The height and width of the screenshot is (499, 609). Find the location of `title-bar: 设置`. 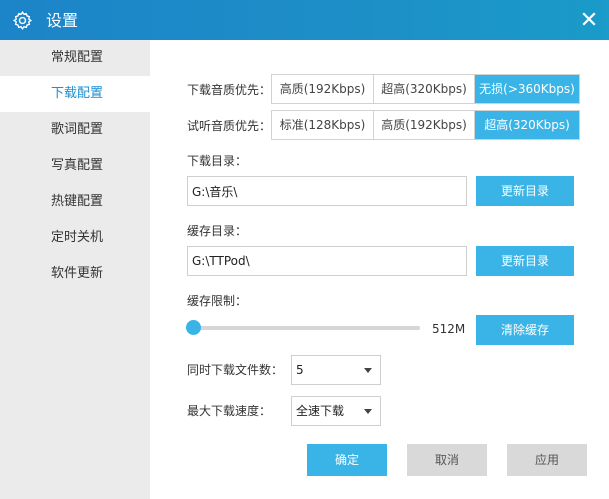

title-bar: 设置 is located at coordinates (304, 20).